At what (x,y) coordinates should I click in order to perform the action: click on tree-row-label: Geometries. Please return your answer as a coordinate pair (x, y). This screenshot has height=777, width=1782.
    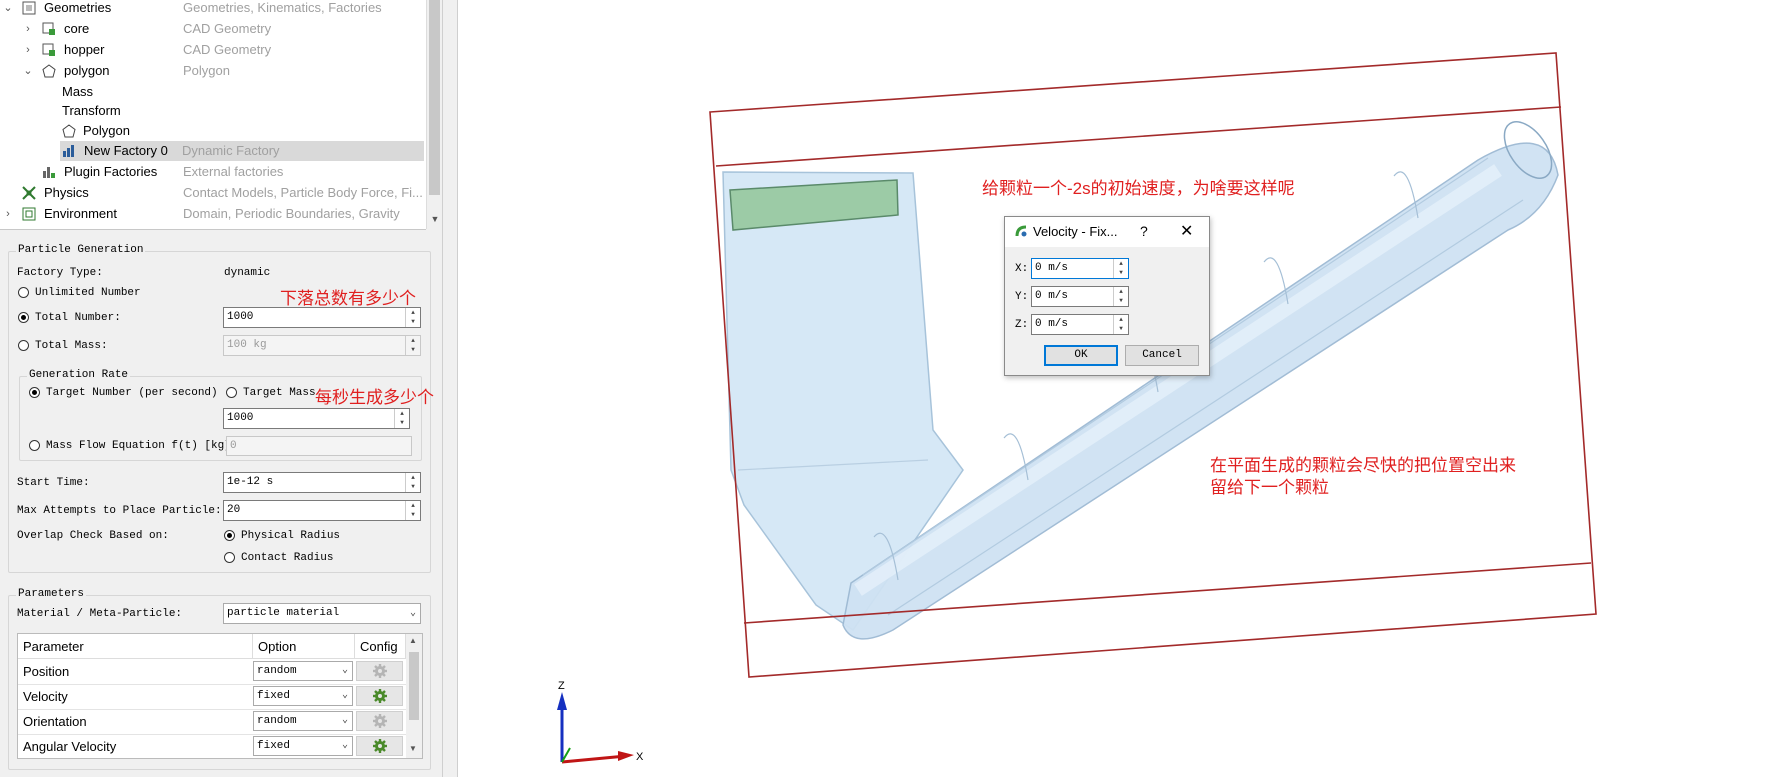
    Looking at the image, I should click on (78, 7).